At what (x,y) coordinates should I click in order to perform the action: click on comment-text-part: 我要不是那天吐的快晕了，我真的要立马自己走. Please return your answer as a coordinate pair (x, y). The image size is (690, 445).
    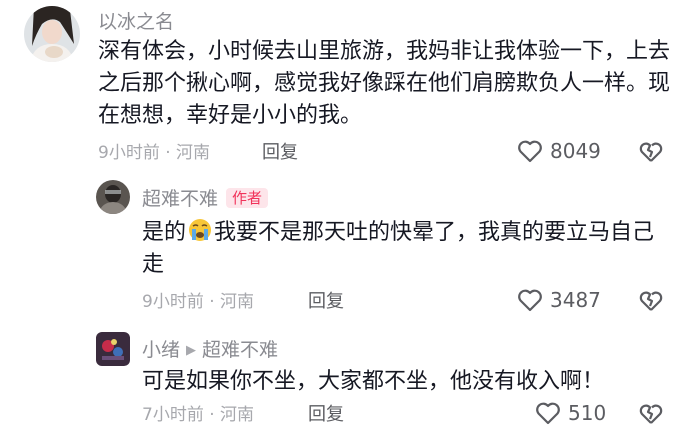
    Looking at the image, I should click on (398, 248).